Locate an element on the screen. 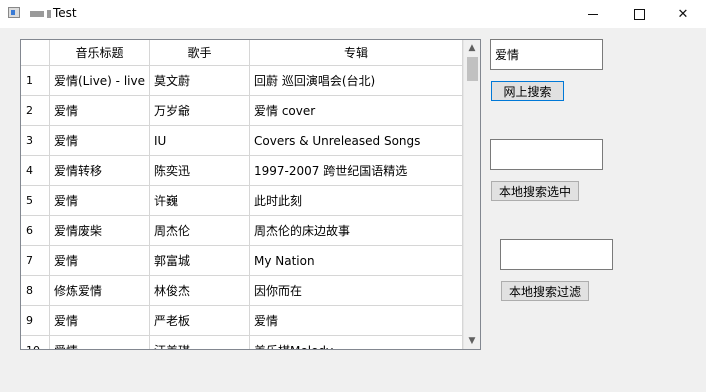 The width and height of the screenshot is (706, 392). header-title: 音乐标题 is located at coordinates (100, 53).